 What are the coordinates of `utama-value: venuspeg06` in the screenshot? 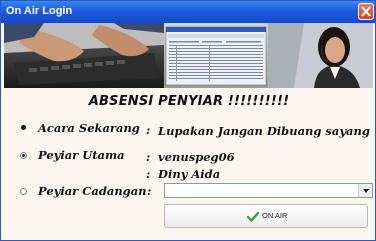 It's located at (196, 157).